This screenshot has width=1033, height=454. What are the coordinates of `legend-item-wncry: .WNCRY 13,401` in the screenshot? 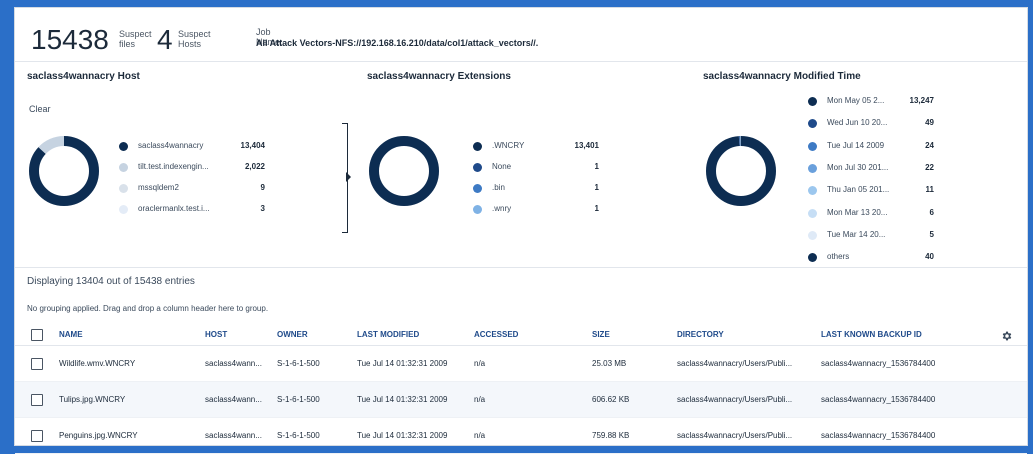 It's located at (536, 147).